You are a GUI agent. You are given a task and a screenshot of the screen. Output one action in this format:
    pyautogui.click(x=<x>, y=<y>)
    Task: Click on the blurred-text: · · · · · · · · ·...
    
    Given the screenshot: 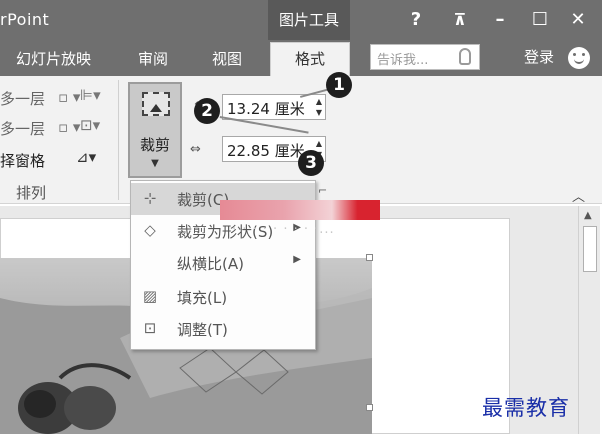 What is the action you would take?
    pyautogui.click(x=283, y=229)
    